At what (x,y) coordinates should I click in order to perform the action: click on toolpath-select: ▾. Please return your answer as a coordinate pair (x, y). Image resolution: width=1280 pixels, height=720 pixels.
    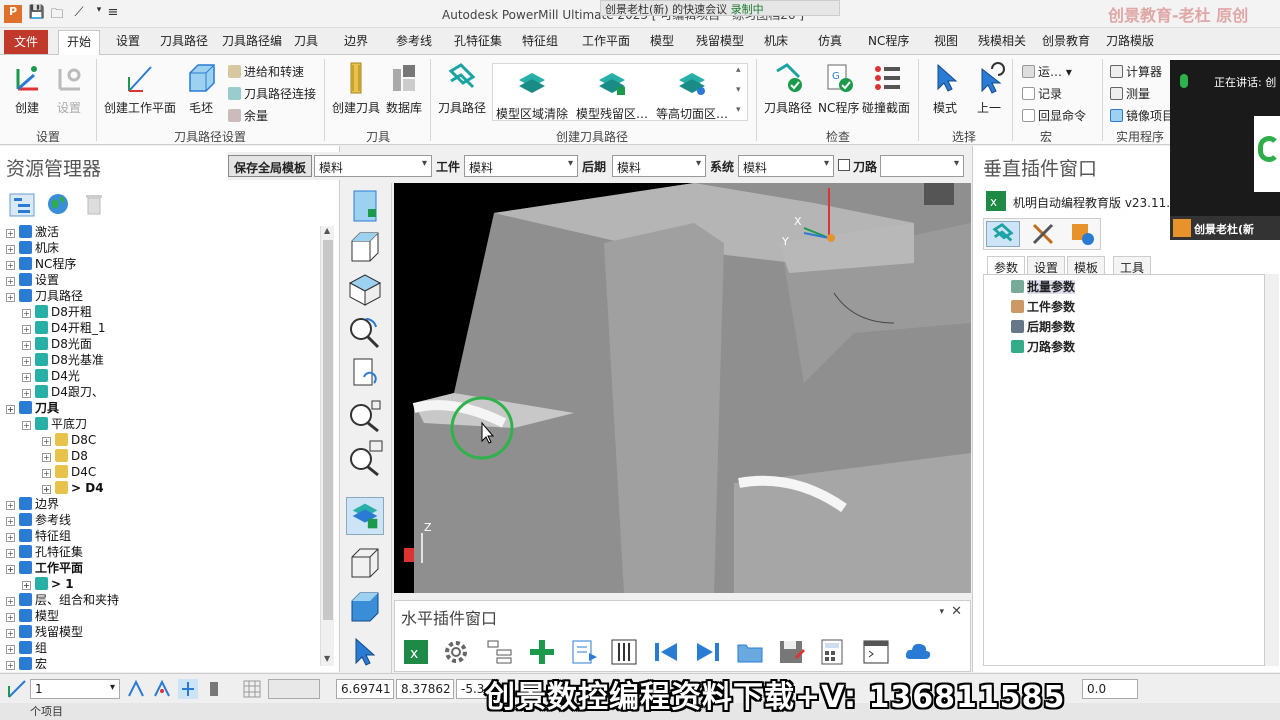
    Looking at the image, I should click on (922, 166).